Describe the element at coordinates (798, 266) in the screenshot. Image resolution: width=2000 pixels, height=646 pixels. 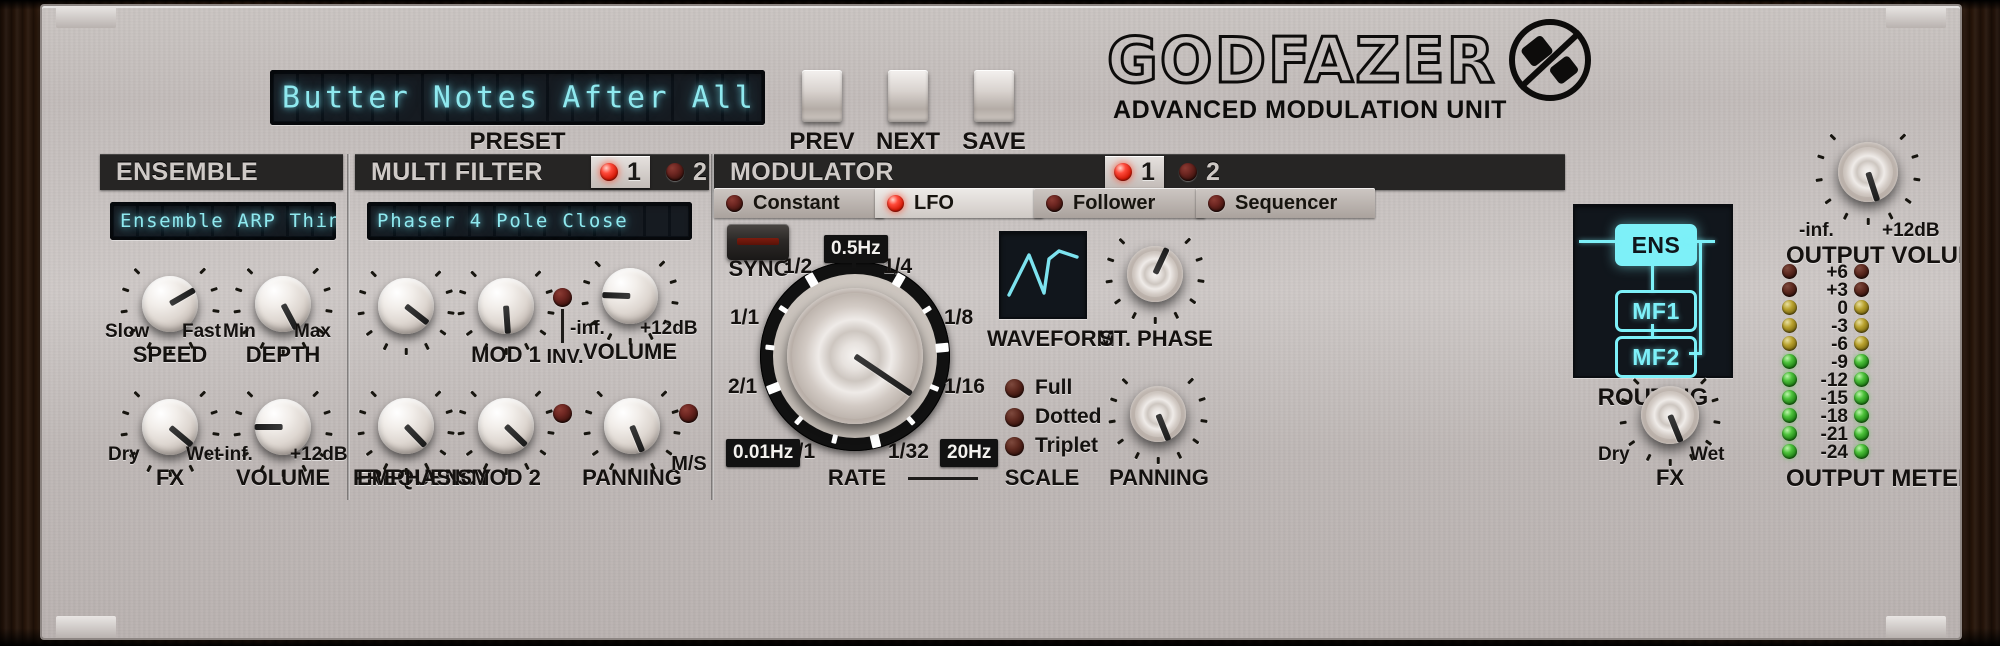
I see `rate-div-label-1-2: 1/2` at that location.